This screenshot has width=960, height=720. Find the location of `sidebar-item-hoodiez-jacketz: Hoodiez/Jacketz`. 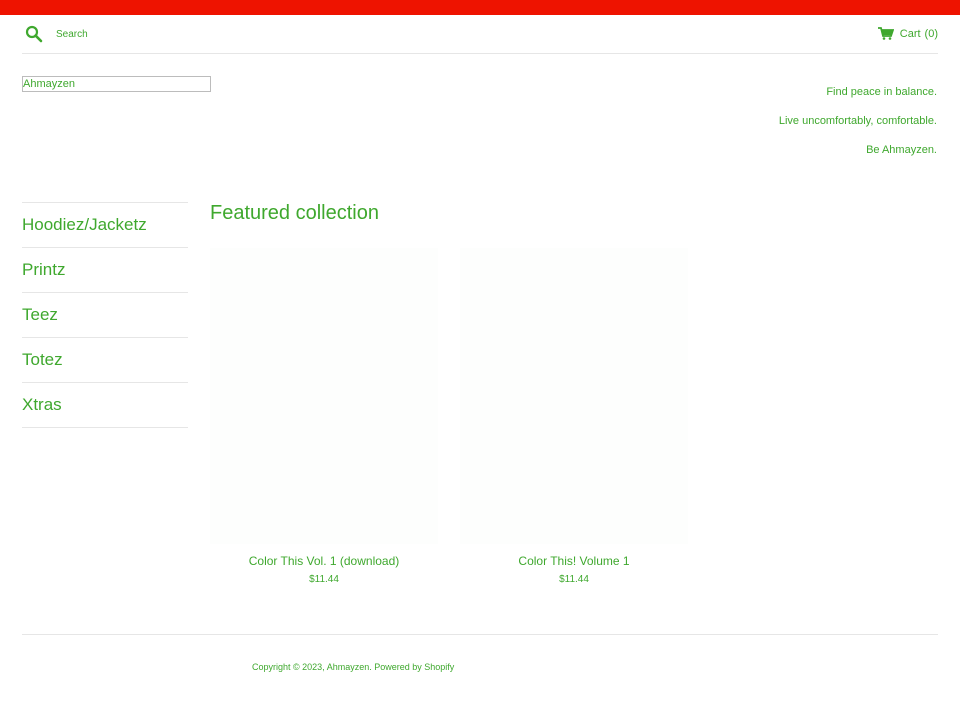

sidebar-item-hoodiez-jacketz: Hoodiez/Jacketz is located at coordinates (105, 225).